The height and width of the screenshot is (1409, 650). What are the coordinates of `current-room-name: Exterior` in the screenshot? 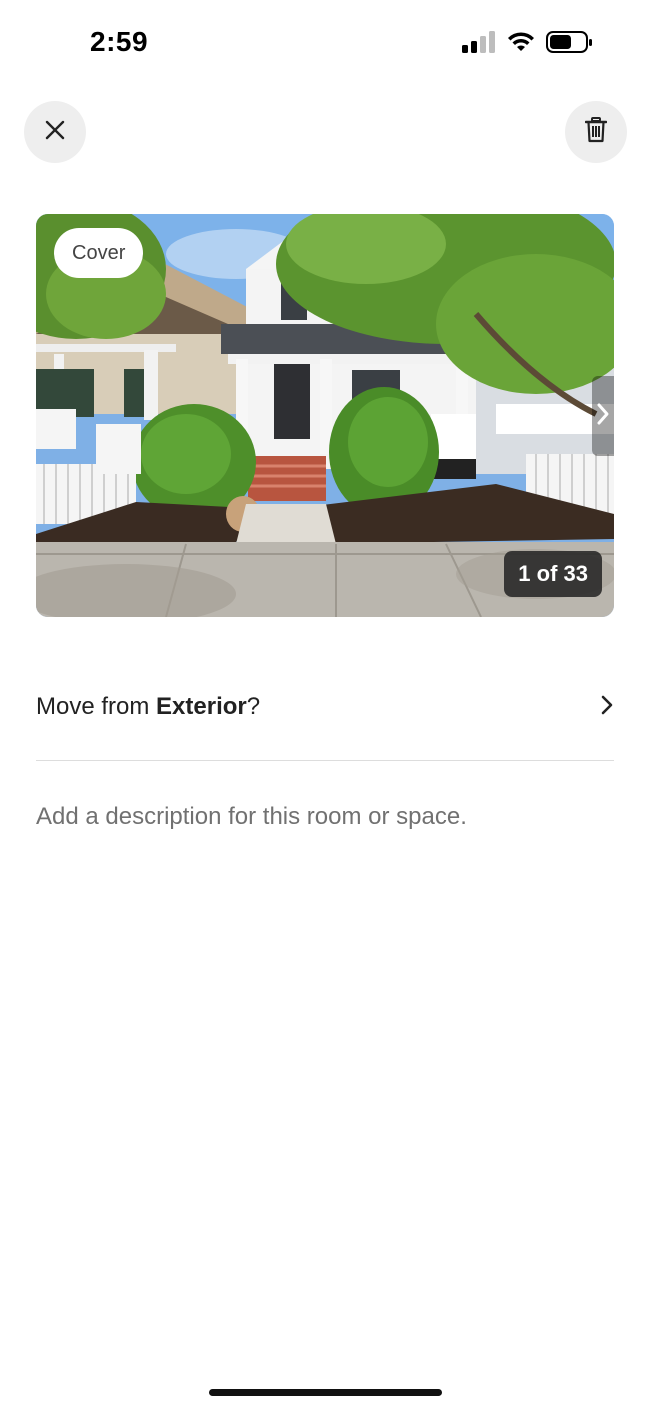 It's located at (201, 706).